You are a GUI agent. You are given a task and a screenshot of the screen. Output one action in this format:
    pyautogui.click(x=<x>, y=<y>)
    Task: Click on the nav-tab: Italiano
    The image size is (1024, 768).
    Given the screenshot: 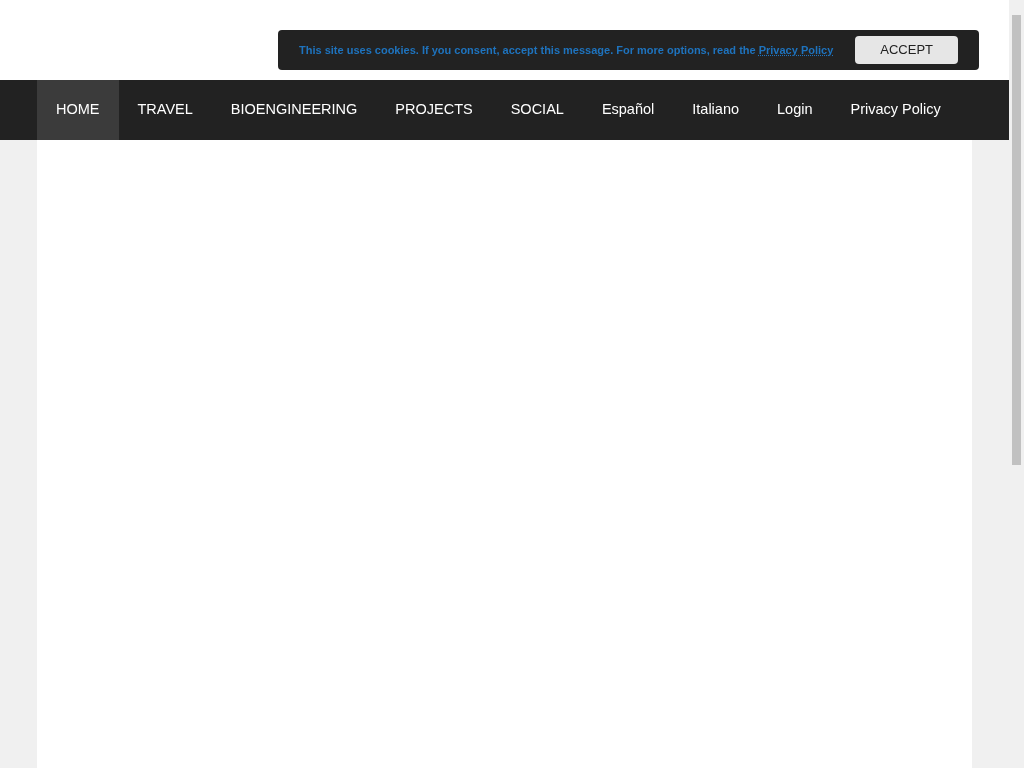 What is the action you would take?
    pyautogui.click(x=716, y=110)
    